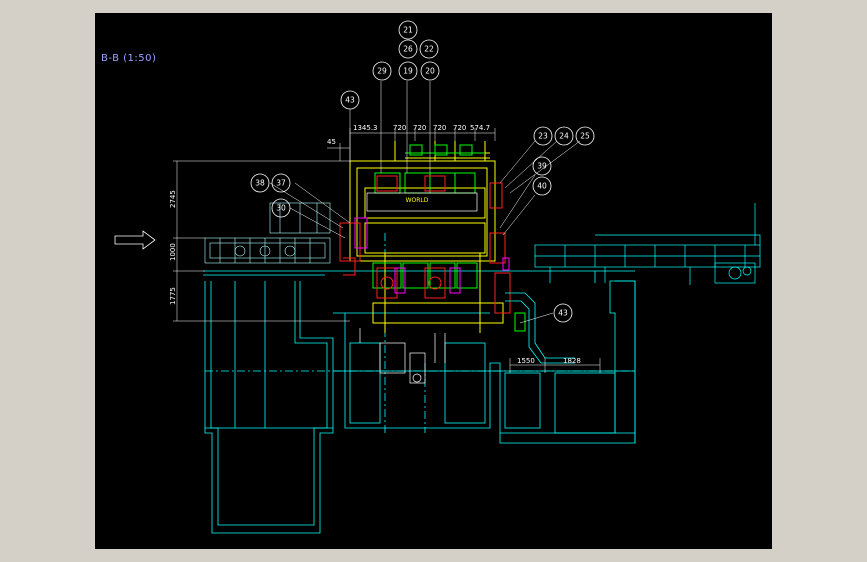 The image size is (867, 562). I want to click on balloon-29: 29, so click(382, 71).